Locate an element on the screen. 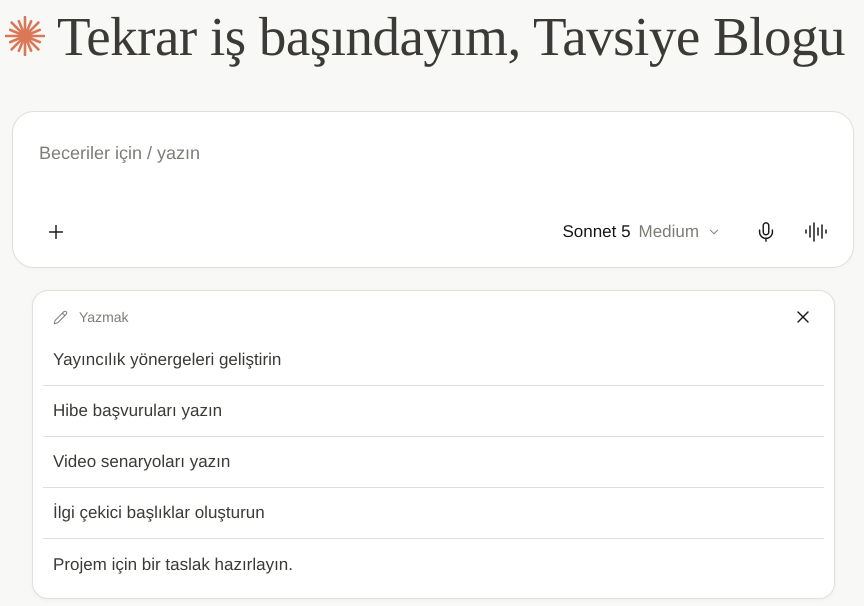  suggestion-item: İlgi çekici başlıklar oluşturun is located at coordinates (433, 513).